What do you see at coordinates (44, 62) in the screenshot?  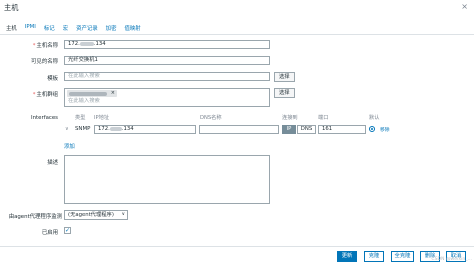 I see `visible-name-label: 可见的名称` at bounding box center [44, 62].